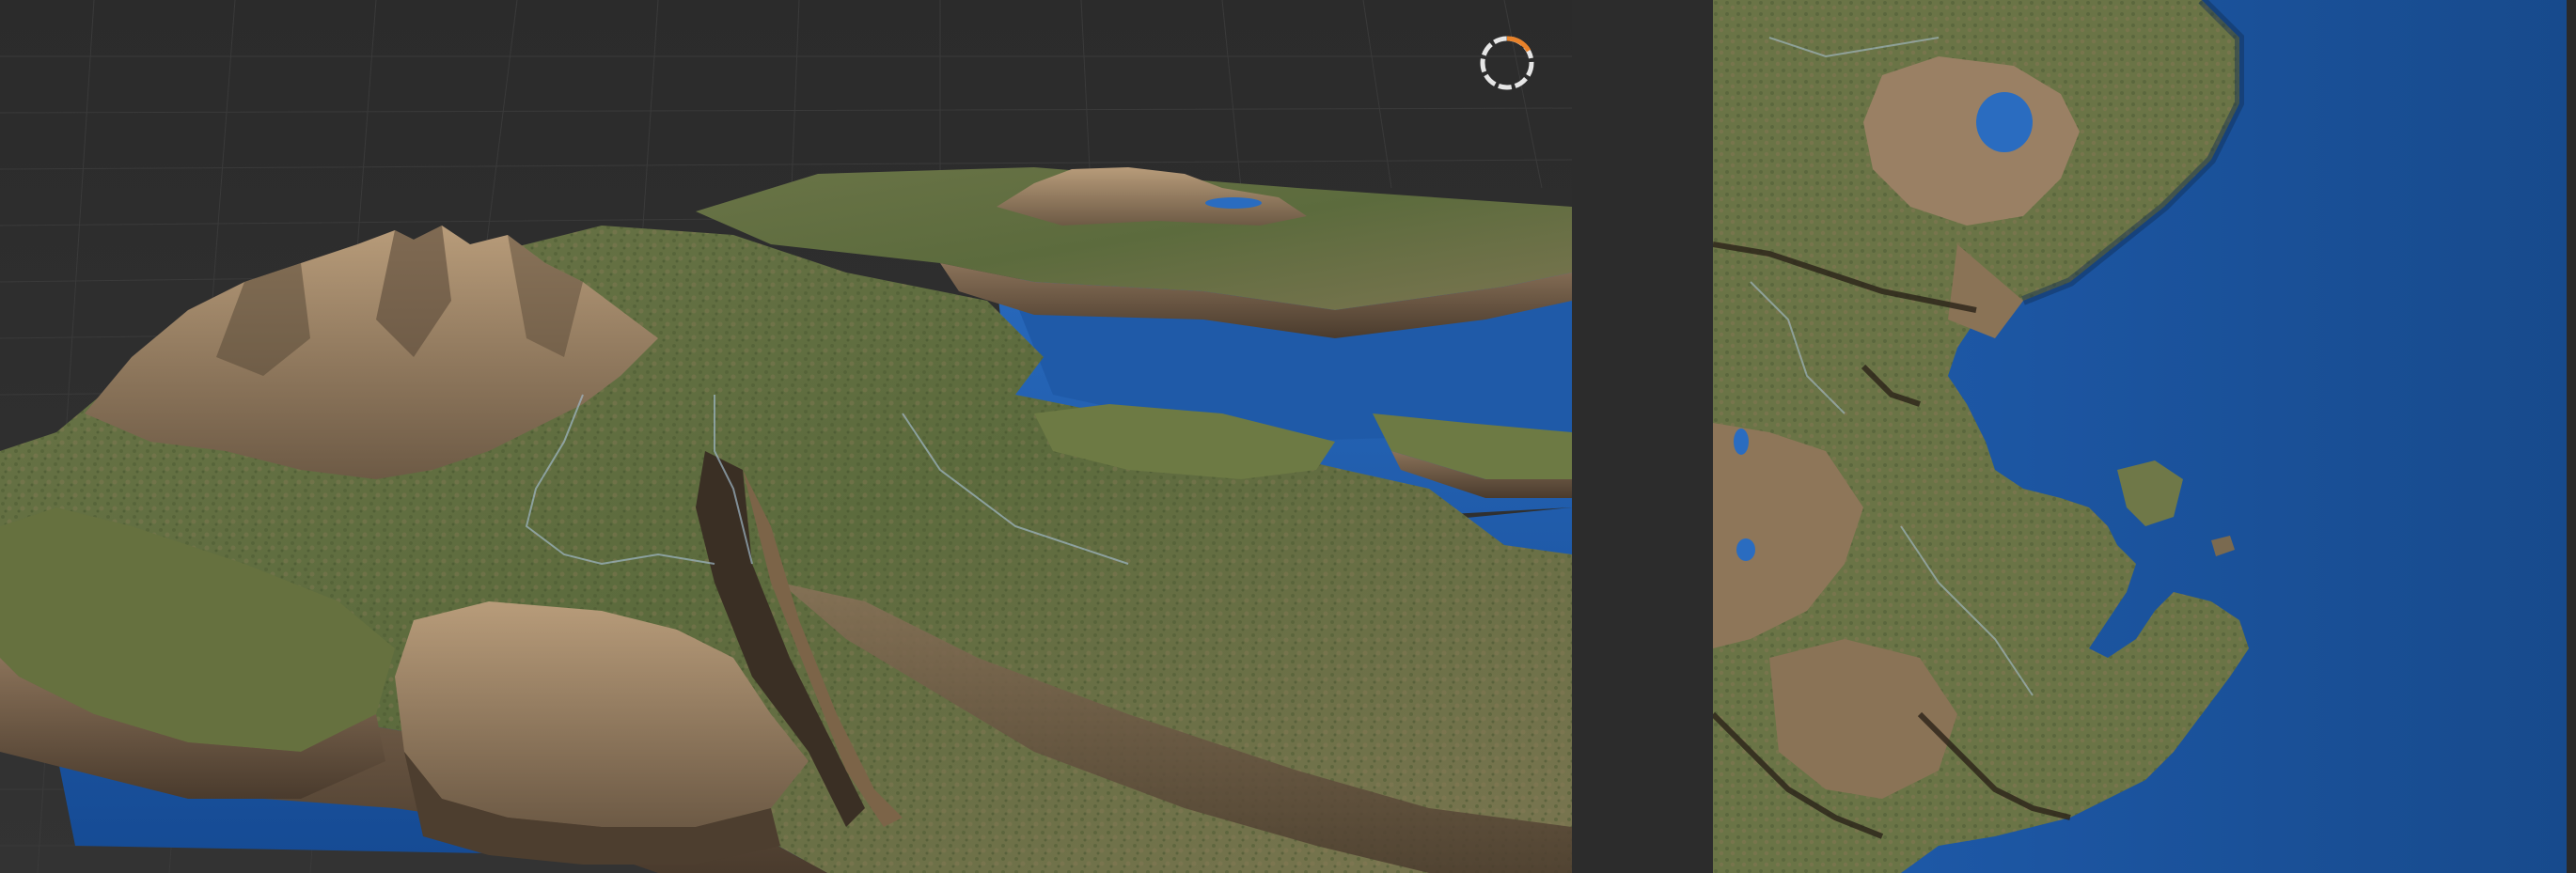 The width and height of the screenshot is (2576, 873). Describe the element at coordinates (2005, 122) in the screenshot. I see `crater-lake` at that location.